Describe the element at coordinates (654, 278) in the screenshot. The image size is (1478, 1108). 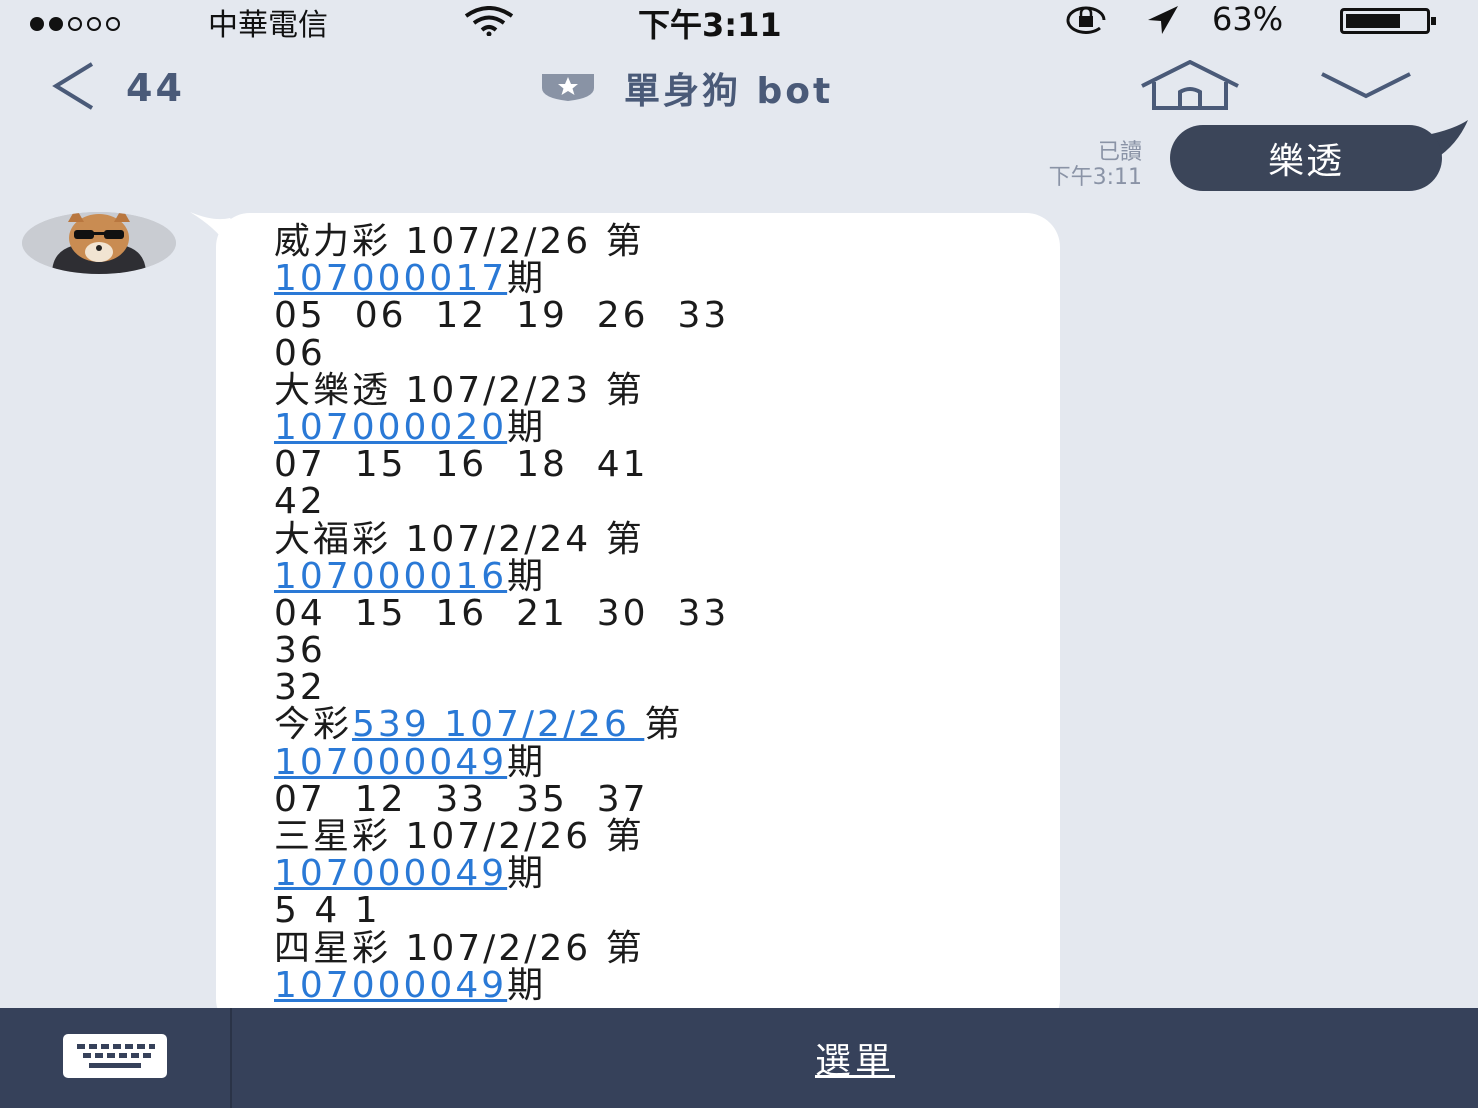
I see `message-line: 107000017期` at that location.